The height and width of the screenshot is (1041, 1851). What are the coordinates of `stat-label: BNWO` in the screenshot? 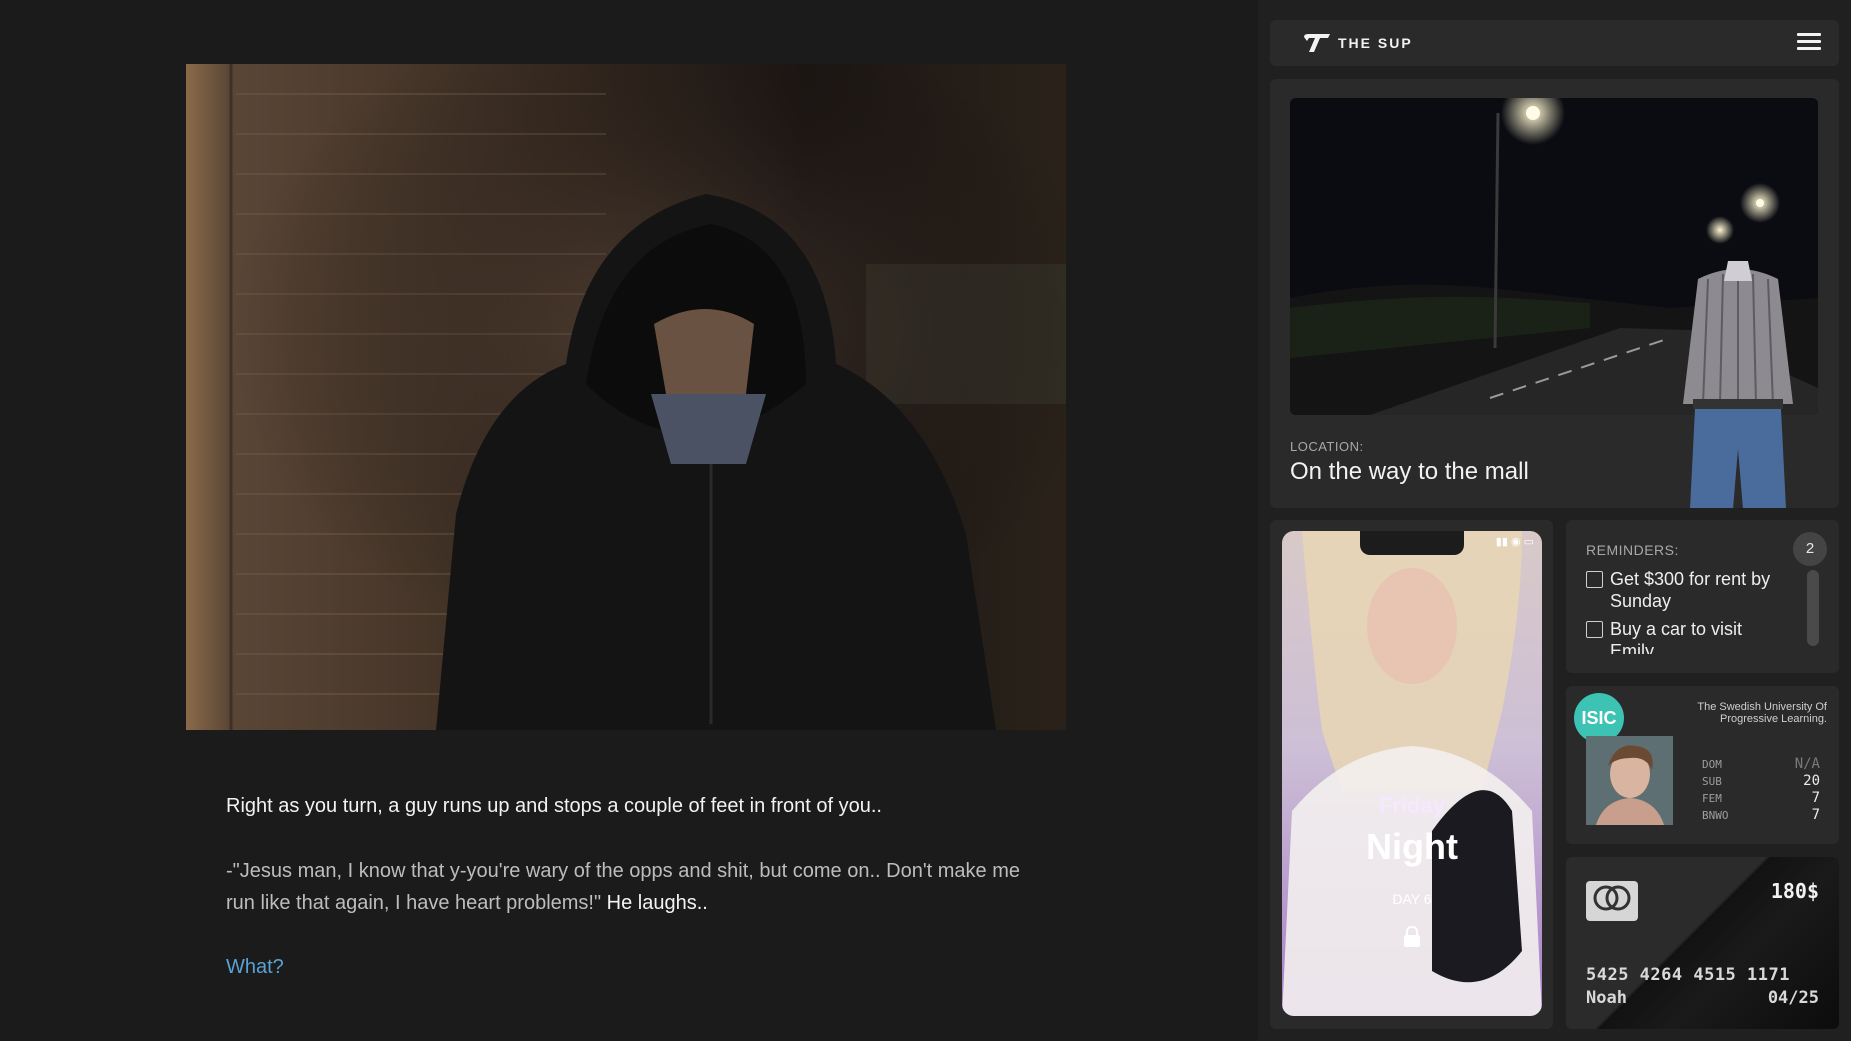 It's located at (1715, 815).